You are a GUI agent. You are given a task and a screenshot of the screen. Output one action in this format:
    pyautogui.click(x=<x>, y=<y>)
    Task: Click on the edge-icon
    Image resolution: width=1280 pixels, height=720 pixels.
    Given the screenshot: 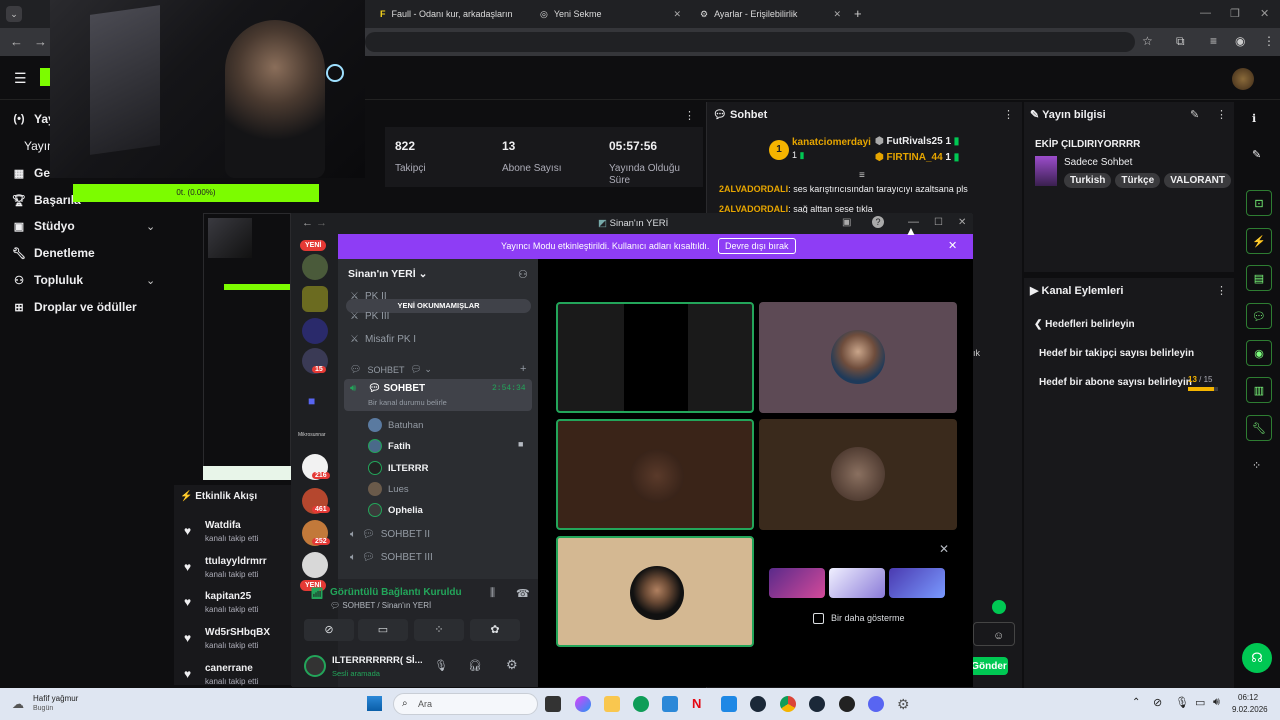 What is the action you would take?
    pyautogui.click(x=641, y=704)
    